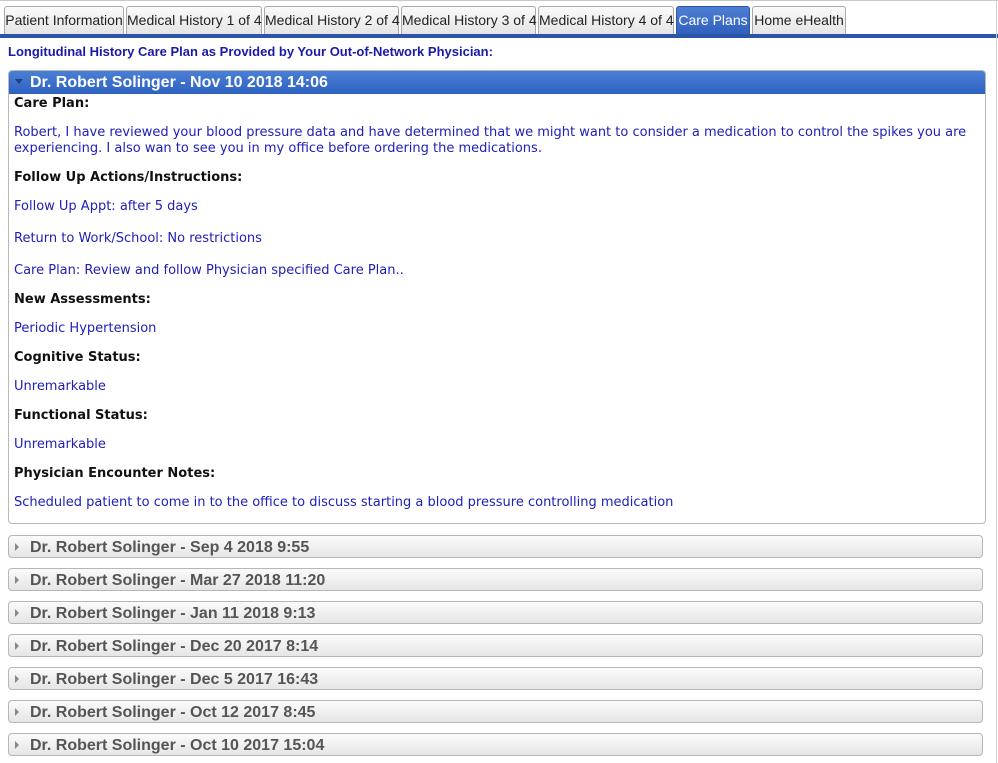 Image resolution: width=998 pixels, height=763 pixels. Describe the element at coordinates (106, 206) in the screenshot. I see `follow-up-appointment: Follow Up Appt: after 5 days` at that location.